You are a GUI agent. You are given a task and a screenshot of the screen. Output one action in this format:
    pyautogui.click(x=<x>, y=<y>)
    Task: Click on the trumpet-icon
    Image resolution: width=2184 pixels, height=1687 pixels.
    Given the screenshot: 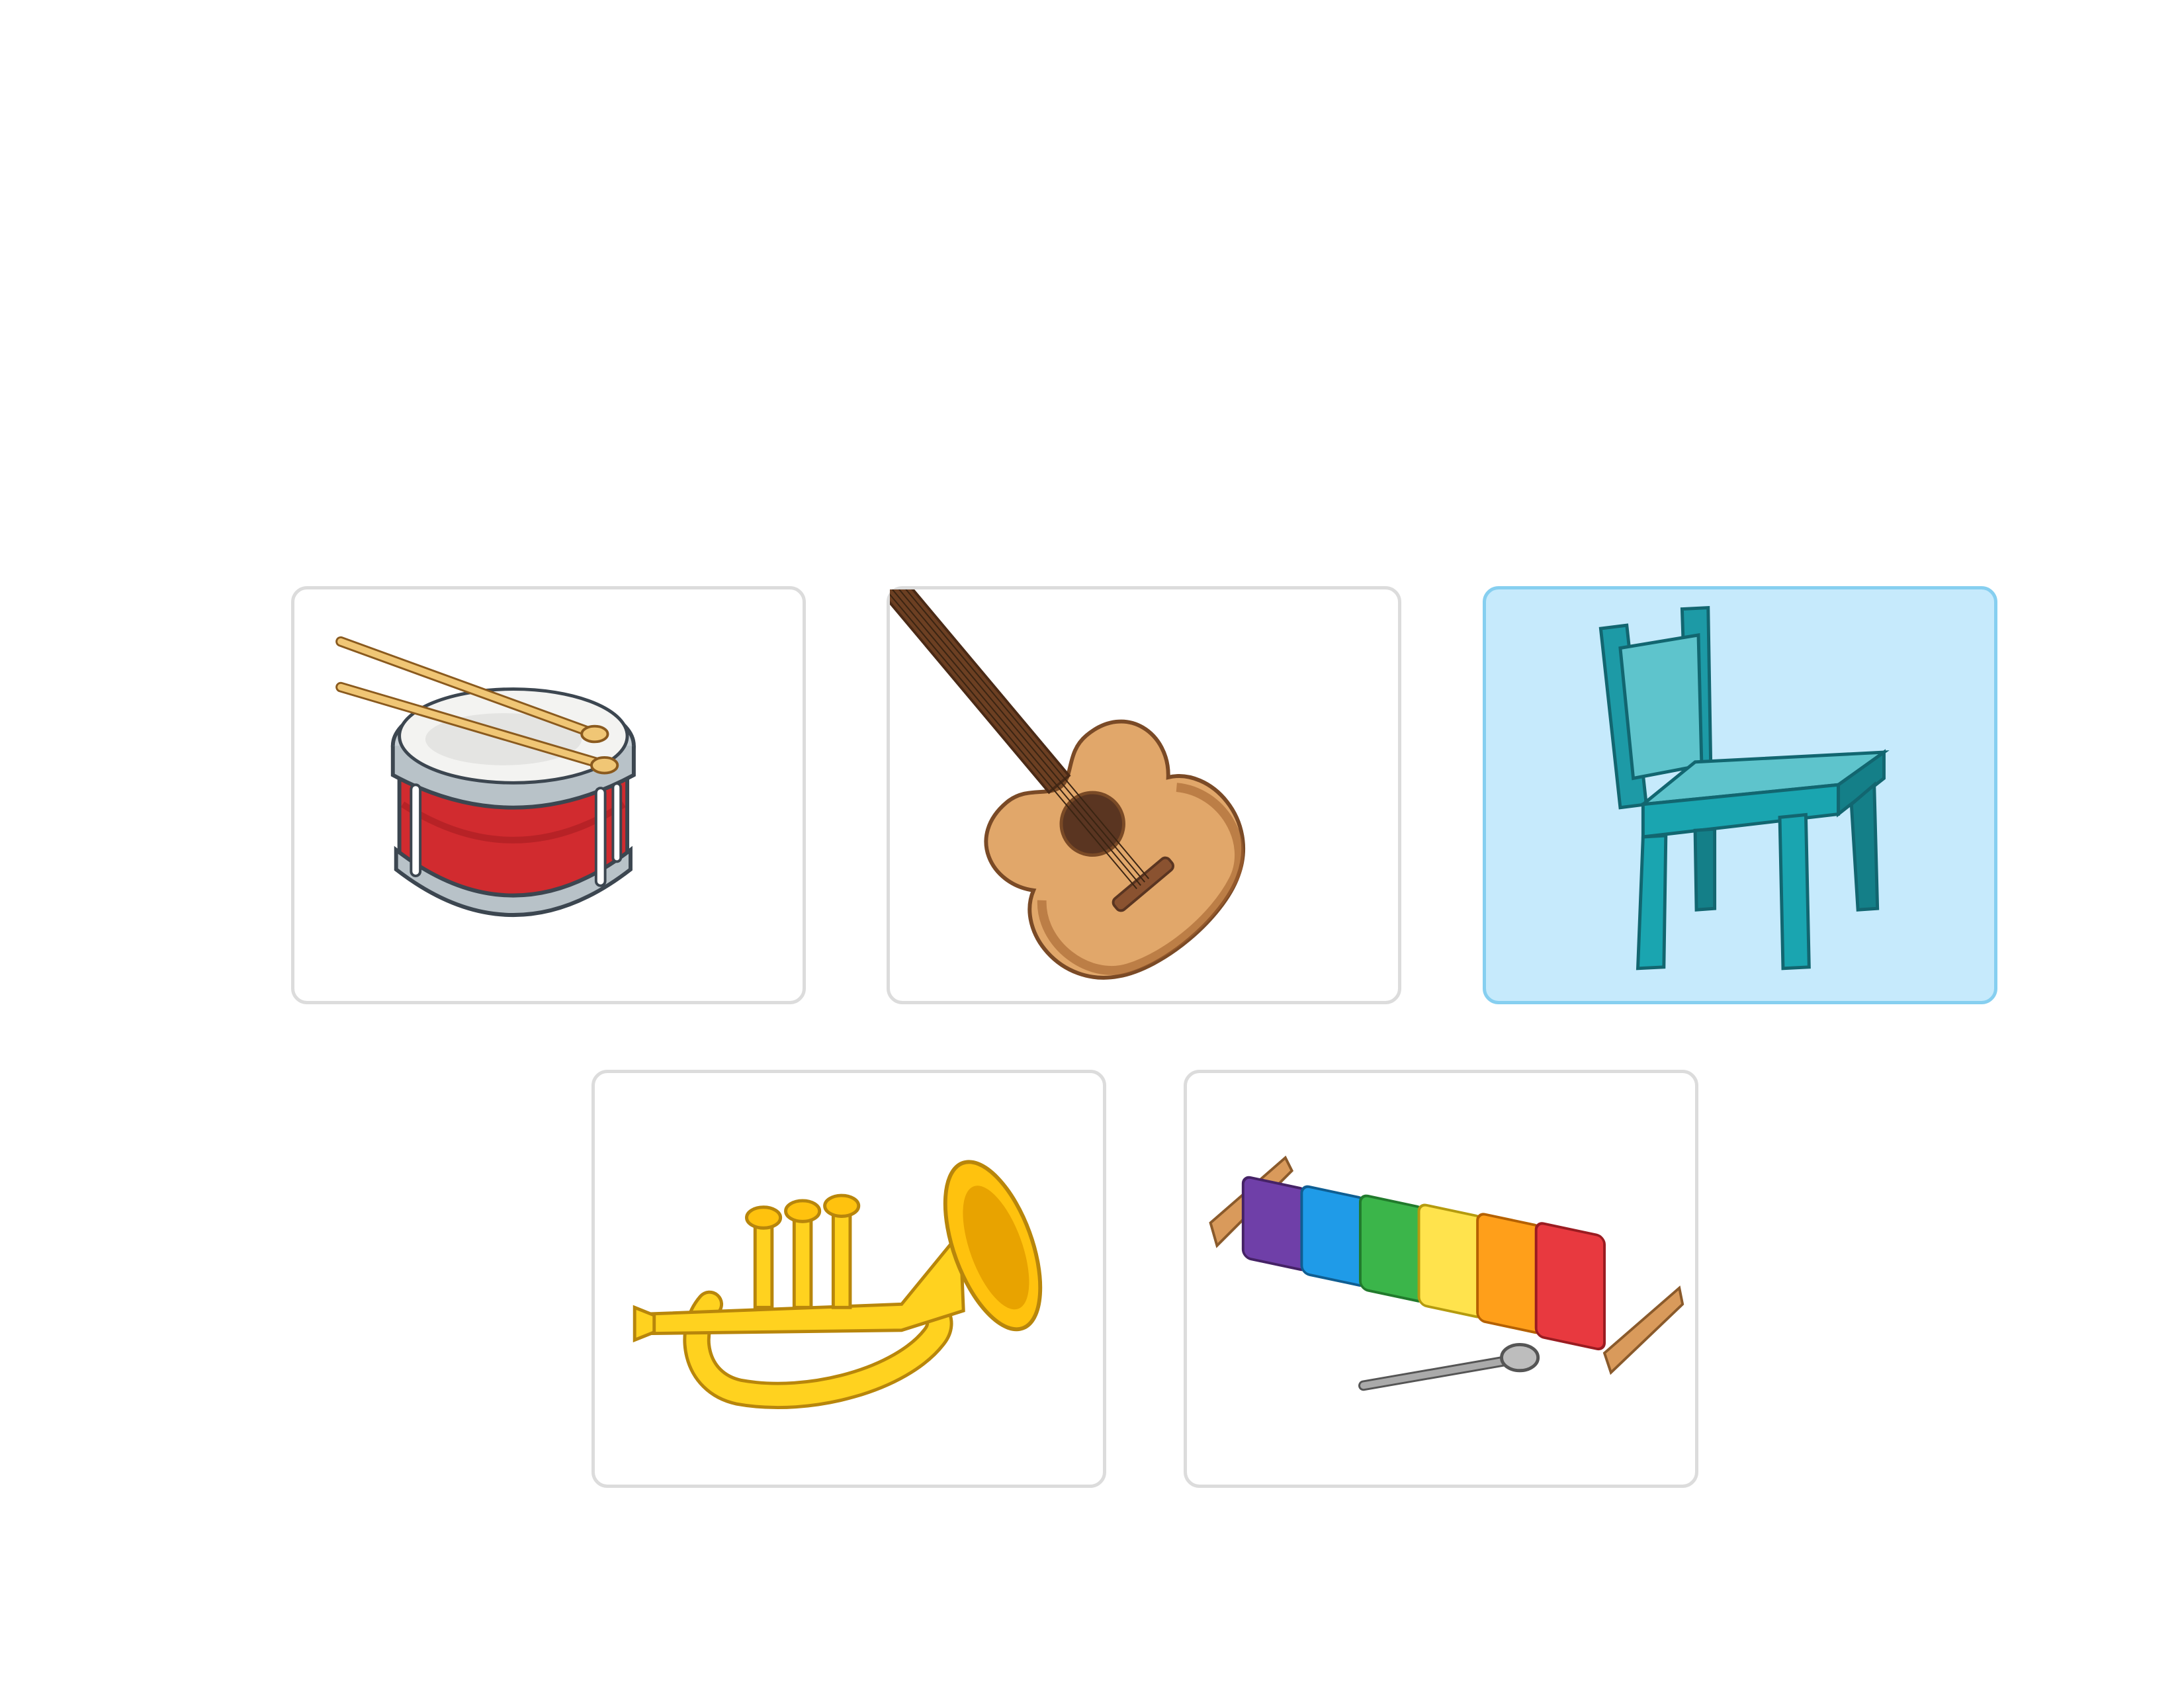 What is the action you would take?
    pyautogui.click(x=838, y=1285)
    